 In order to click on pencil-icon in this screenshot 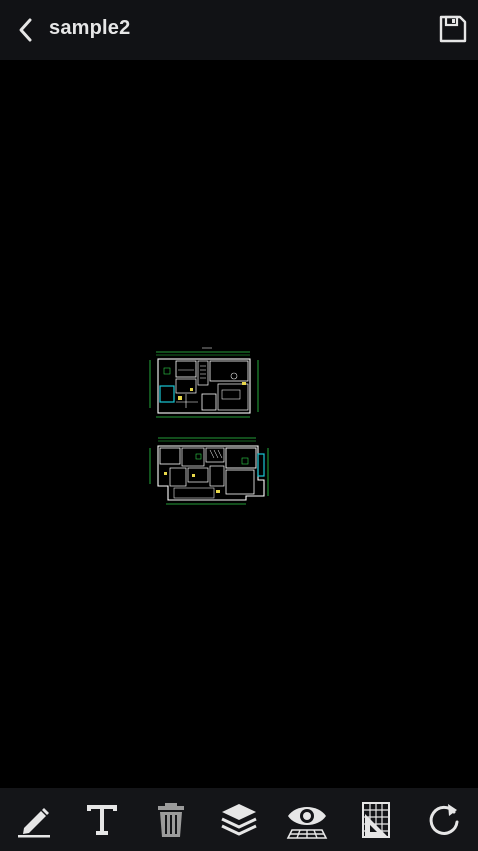, I will do `click(34, 822)`.